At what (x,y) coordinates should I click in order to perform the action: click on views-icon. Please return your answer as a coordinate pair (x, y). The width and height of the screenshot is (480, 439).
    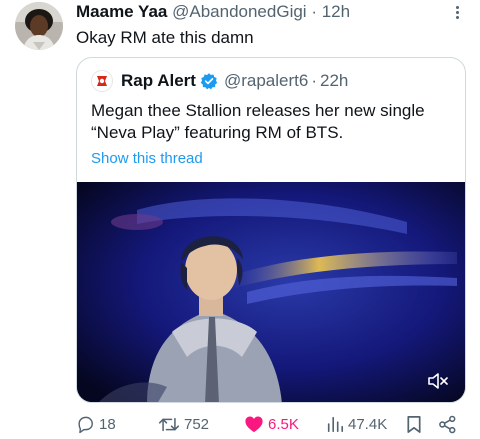
    Looking at the image, I should click on (335, 424).